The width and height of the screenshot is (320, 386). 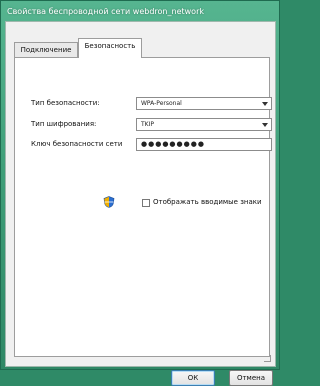 I want to click on encryption-type-dropdown: TKIP, so click(x=204, y=124).